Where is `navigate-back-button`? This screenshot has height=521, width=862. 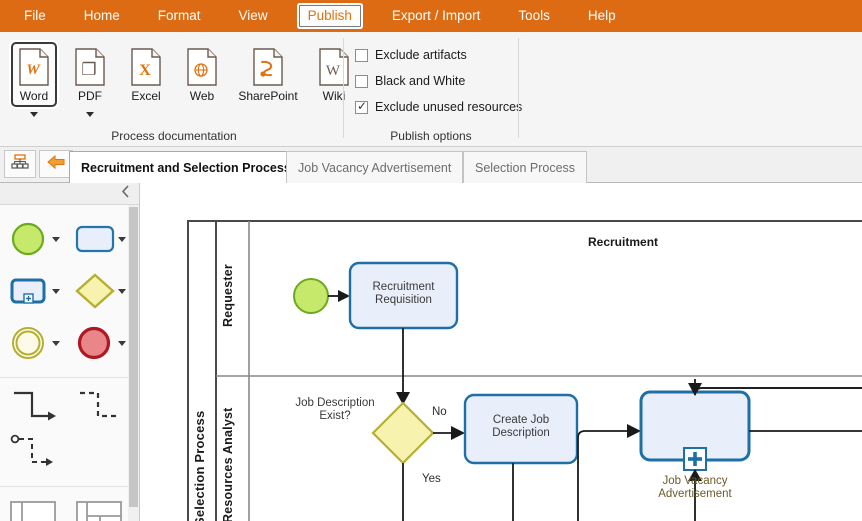 navigate-back-button is located at coordinates (56, 164).